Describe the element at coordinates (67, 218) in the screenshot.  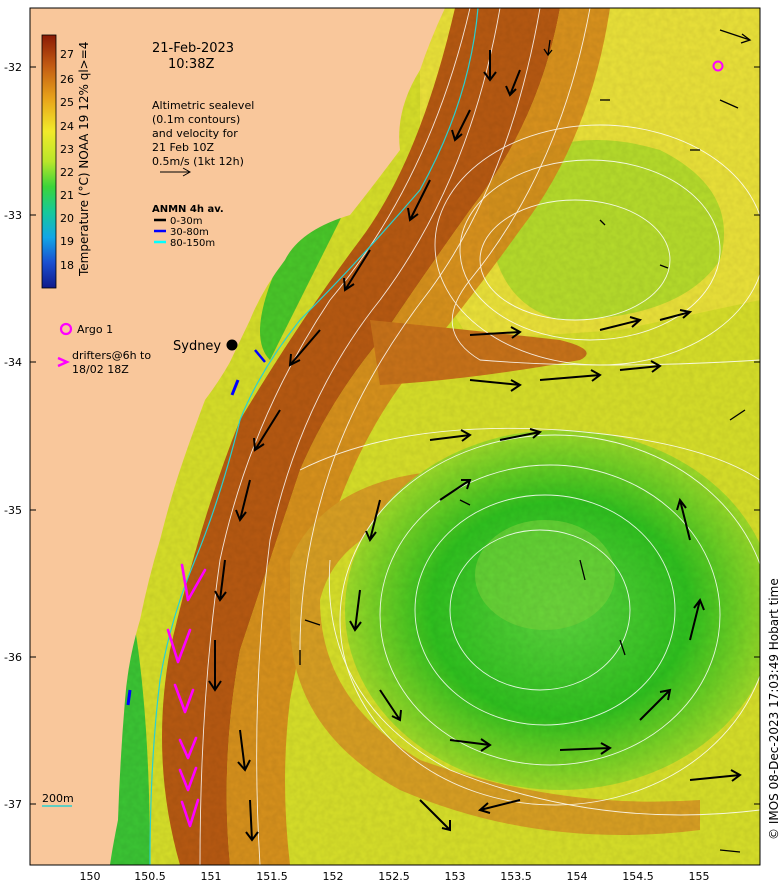
I see `colorbar-tick-label: 20` at that location.